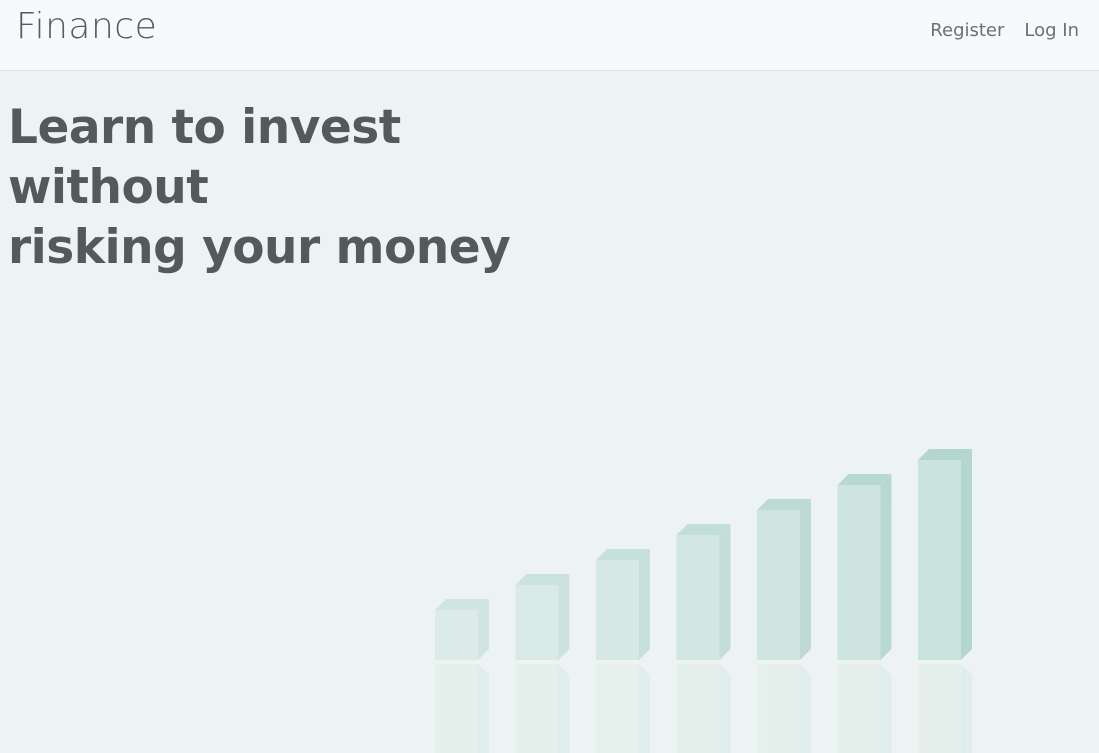 This screenshot has width=1099, height=753. Describe the element at coordinates (259, 247) in the screenshot. I see `hero-title-line-2: risking your money` at that location.